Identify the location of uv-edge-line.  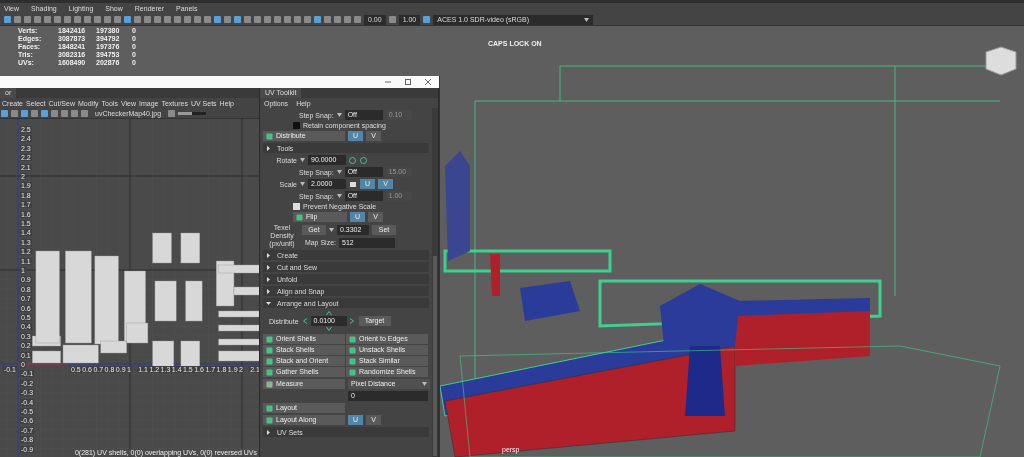
(43, 364).